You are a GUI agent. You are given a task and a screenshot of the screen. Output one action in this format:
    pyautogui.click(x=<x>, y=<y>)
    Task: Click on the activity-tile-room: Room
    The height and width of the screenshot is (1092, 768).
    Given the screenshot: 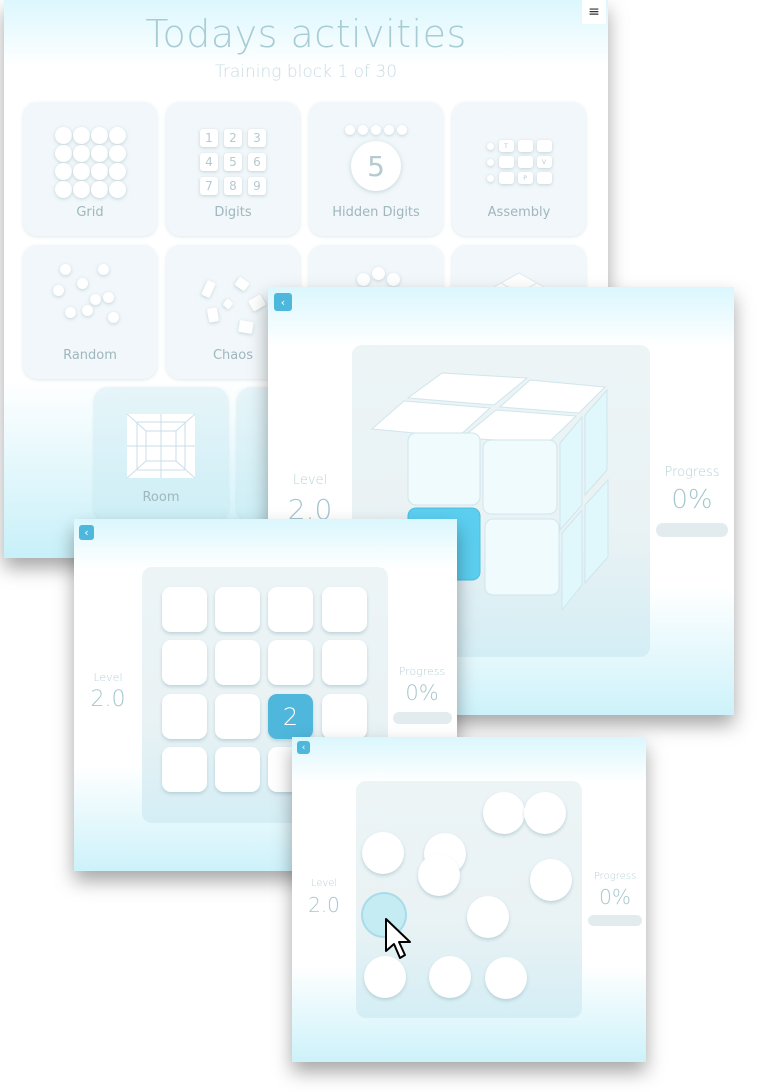 What is the action you would take?
    pyautogui.click(x=161, y=454)
    